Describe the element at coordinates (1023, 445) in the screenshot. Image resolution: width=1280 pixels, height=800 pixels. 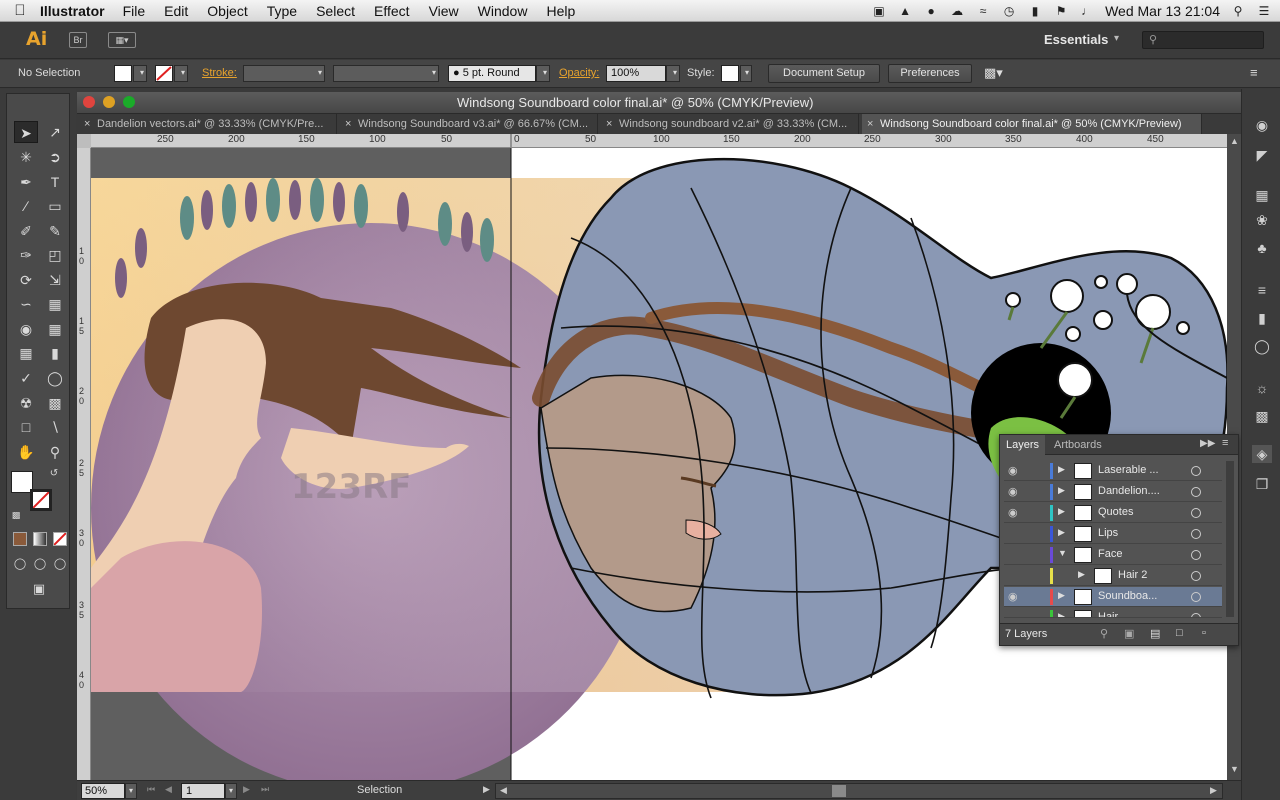
I see `tab-layers: Layers` at that location.